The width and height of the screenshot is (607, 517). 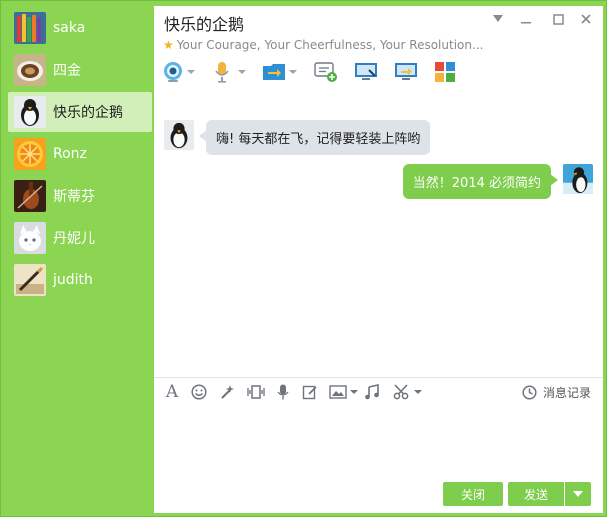 I want to click on maximize-button, so click(x=558, y=19).